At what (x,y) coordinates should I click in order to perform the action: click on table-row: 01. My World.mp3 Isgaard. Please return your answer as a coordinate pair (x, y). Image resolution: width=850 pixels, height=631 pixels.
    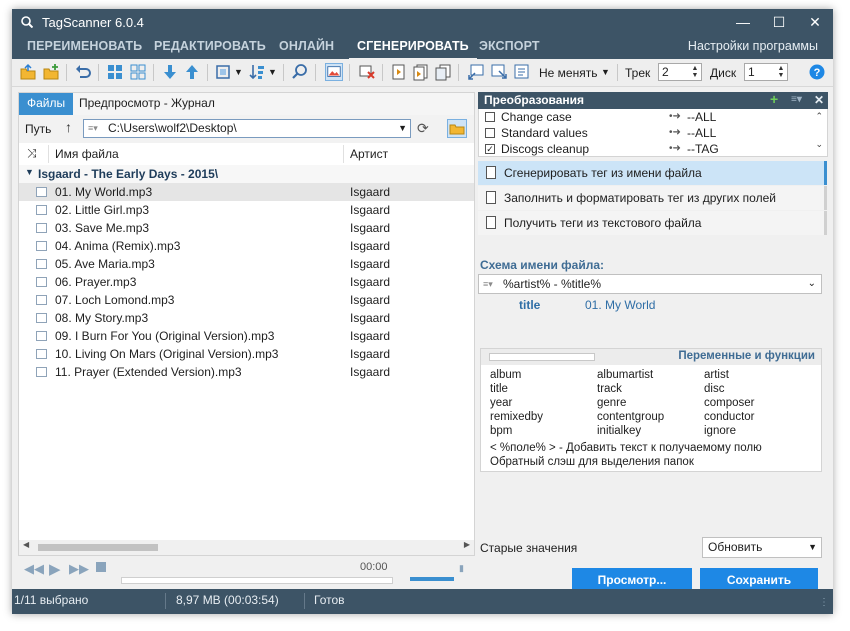
    Looking at the image, I should click on (246, 192).